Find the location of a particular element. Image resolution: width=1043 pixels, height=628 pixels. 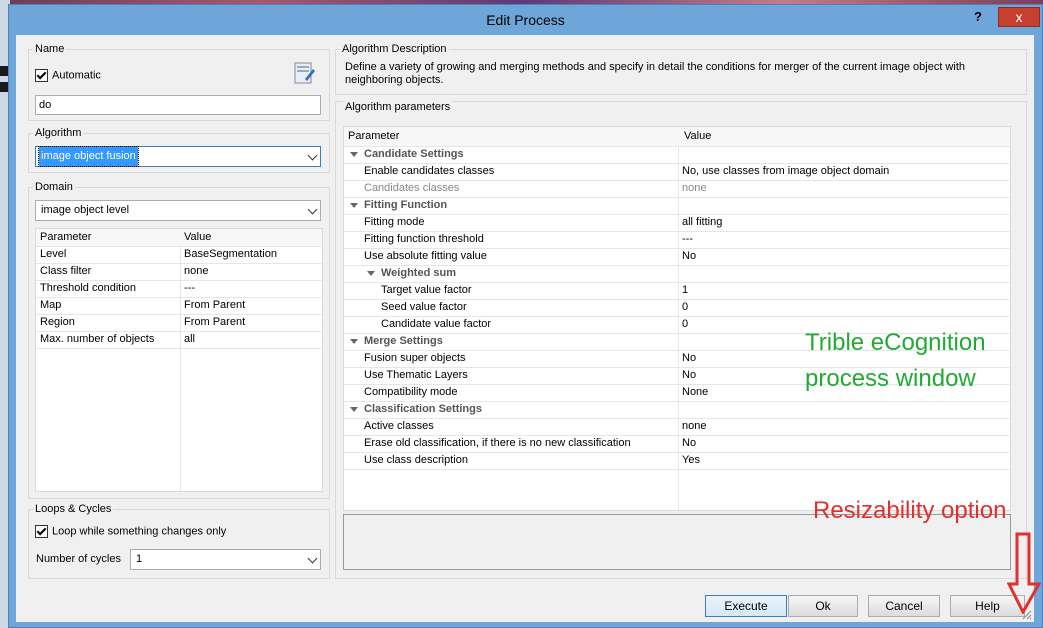

title-bar: Edit Process ? x is located at coordinates (525, 20).